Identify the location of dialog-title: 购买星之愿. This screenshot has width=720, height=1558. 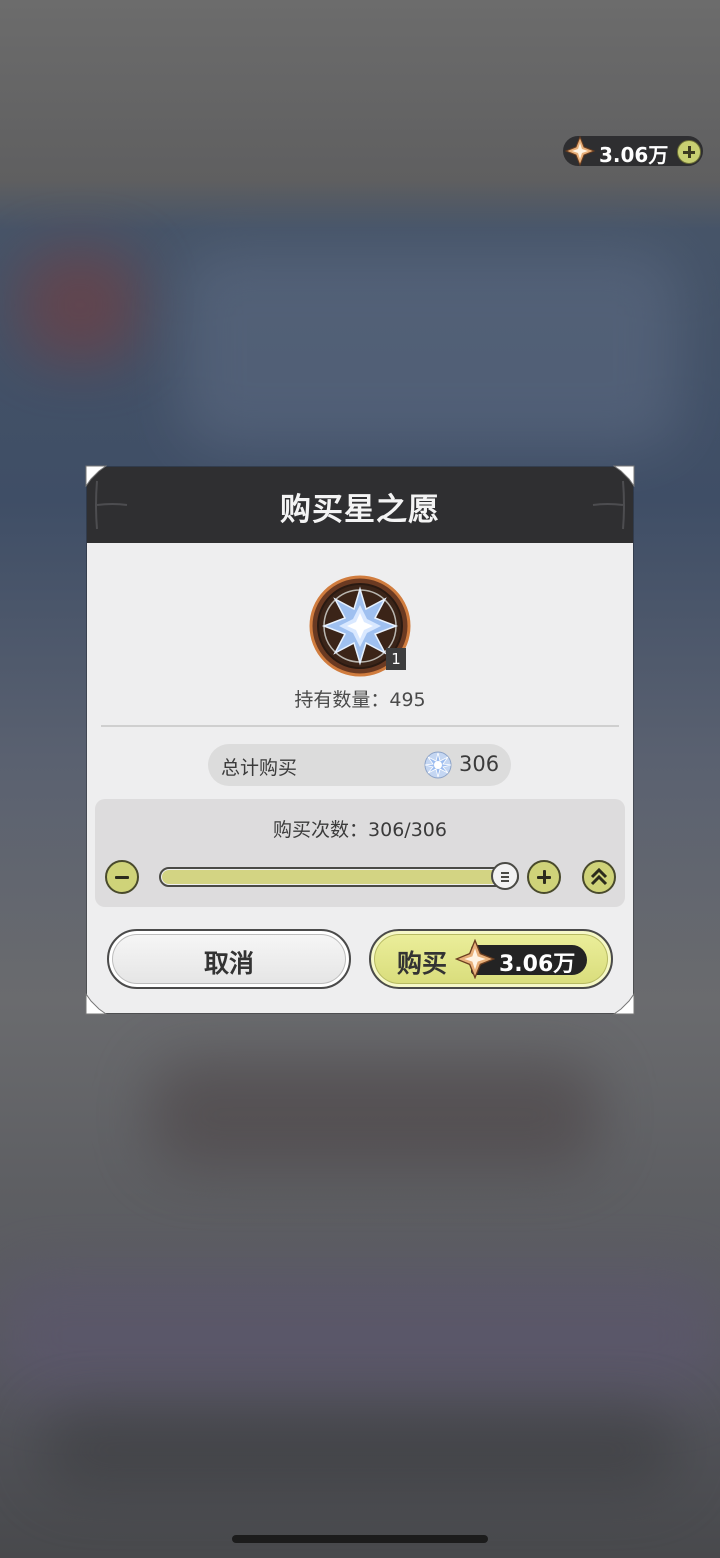
(360, 510).